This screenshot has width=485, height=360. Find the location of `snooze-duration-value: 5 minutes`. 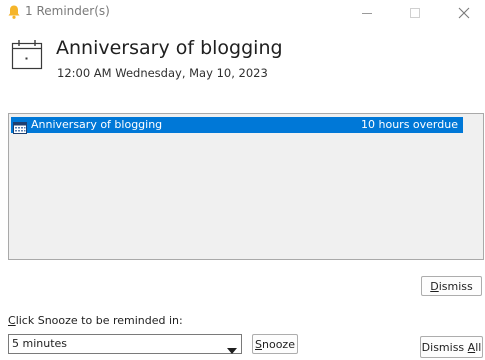

snooze-duration-value: 5 minutes is located at coordinates (40, 343).